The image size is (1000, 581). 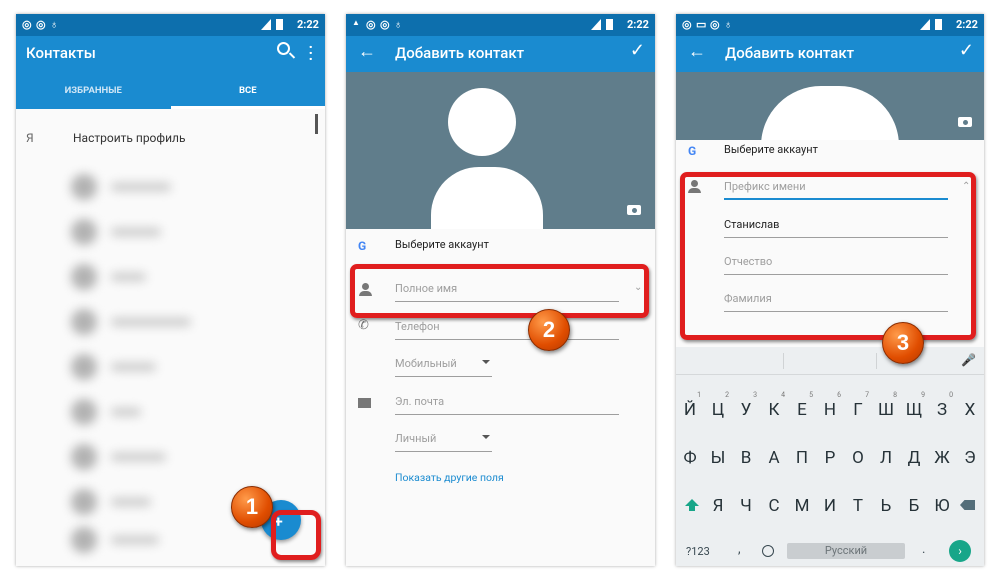 What do you see at coordinates (774, 458) in the screenshot?
I see `key: А` at bounding box center [774, 458].